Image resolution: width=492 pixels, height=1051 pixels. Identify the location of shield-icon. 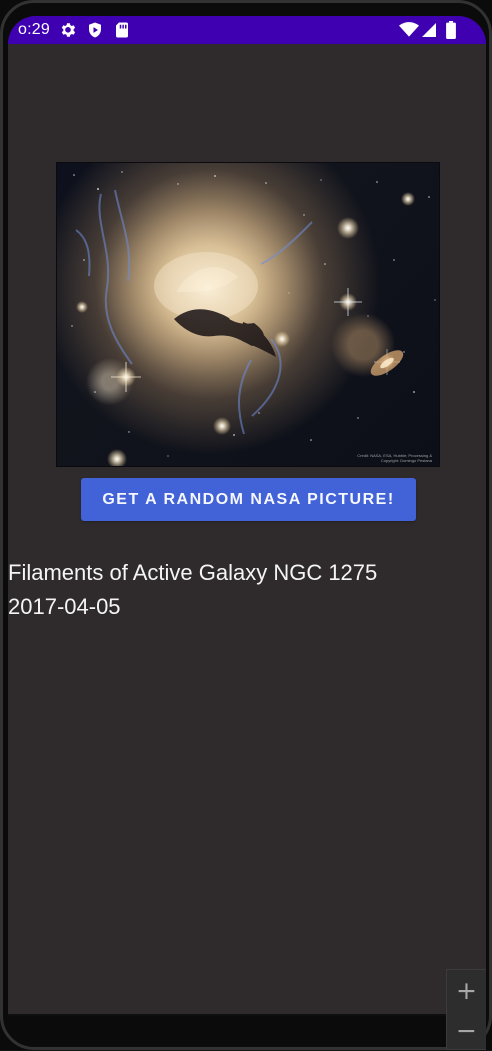
(95, 30).